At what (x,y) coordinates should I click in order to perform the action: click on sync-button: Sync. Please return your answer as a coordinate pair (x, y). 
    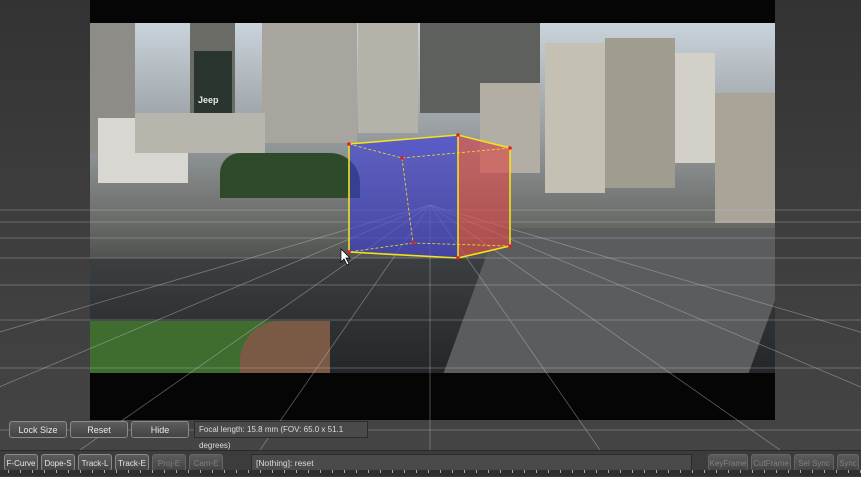
    Looking at the image, I should click on (848, 462).